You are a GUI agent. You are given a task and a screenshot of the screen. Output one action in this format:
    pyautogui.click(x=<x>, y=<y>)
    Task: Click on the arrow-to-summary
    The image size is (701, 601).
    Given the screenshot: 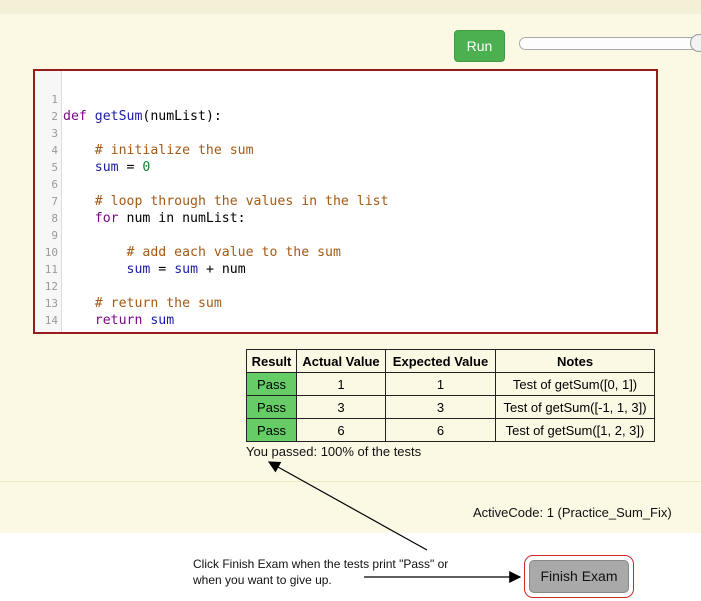 What is the action you would take?
    pyautogui.click(x=347, y=506)
    